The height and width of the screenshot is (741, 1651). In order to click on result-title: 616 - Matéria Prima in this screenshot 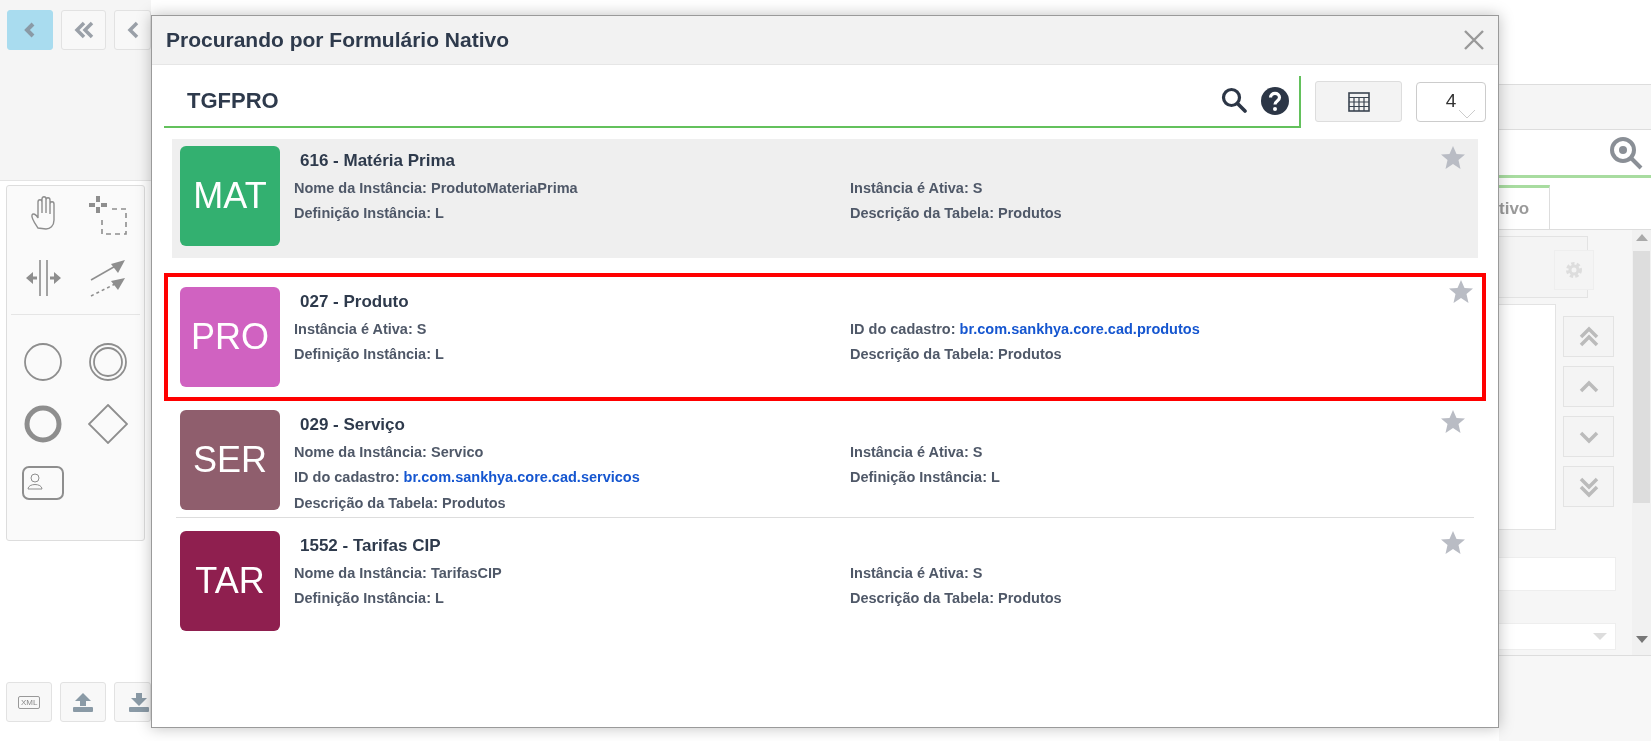, I will do `click(378, 161)`.